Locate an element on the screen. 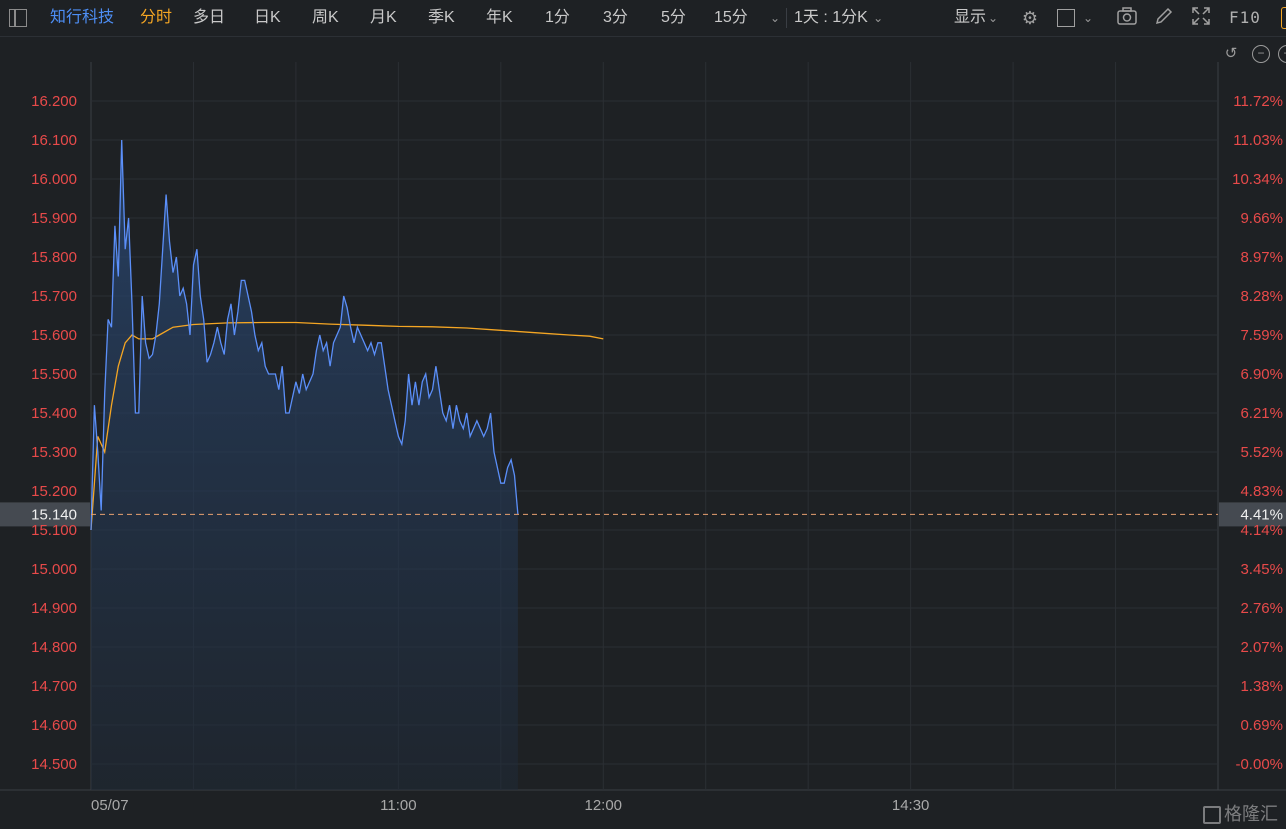 This screenshot has width=1286, height=829. percent-tick-label: 5.52% is located at coordinates (1261, 452).